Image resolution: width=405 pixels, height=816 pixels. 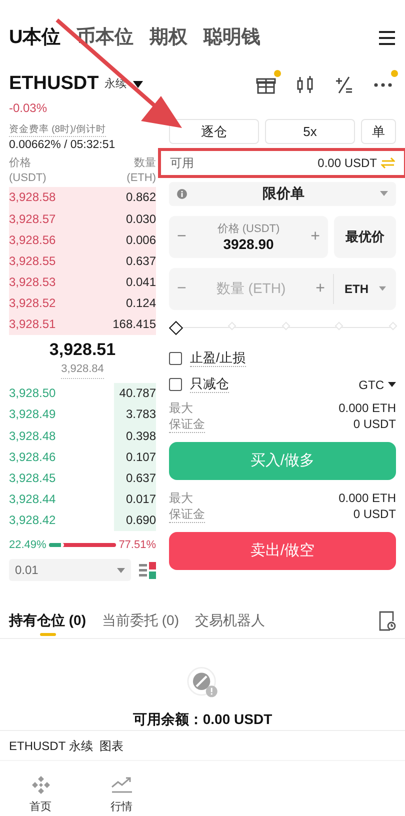 What do you see at coordinates (387, 38) in the screenshot?
I see `menu-icon` at bounding box center [387, 38].